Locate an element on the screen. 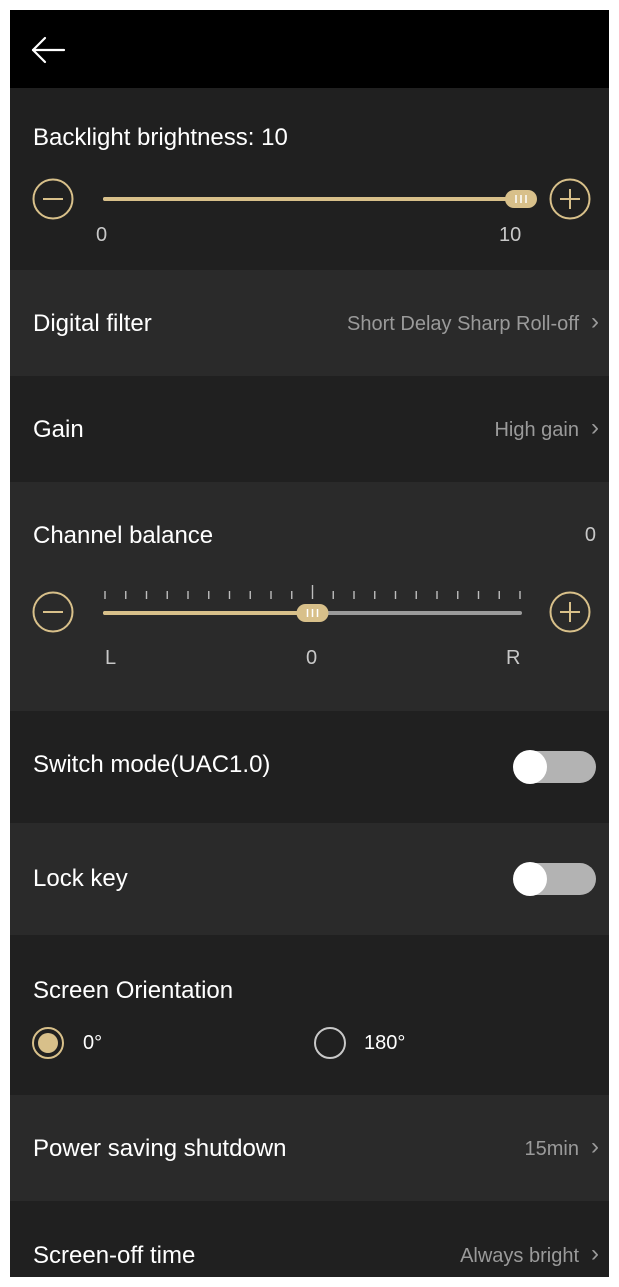 This screenshot has width=619, height=1287. uac-mode-row: Switch mode(UAC1.0) is located at coordinates (309, 767).